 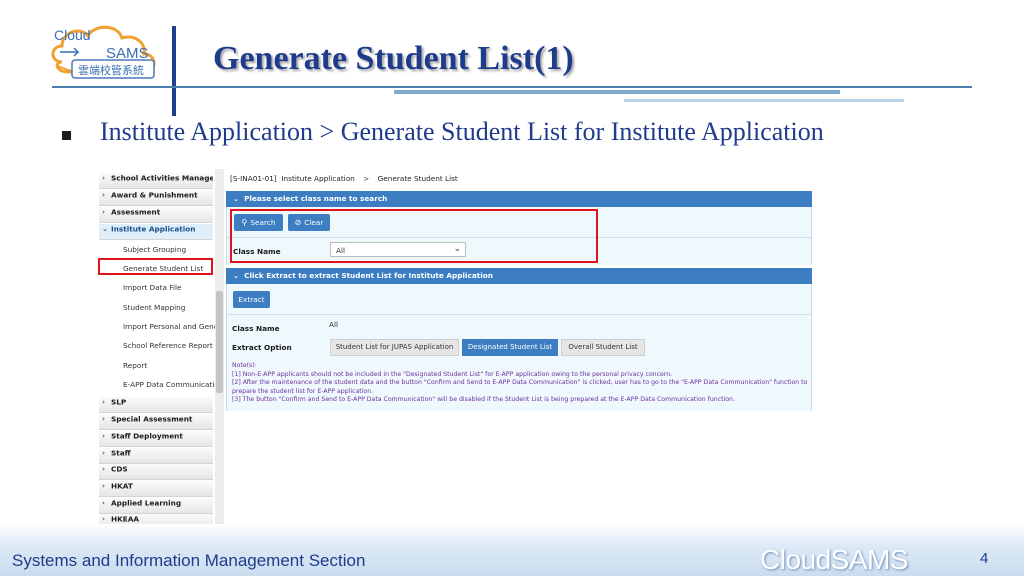 What do you see at coordinates (156, 232) in the screenshot?
I see `sidebar-item-institute-application: ⌄ Institute Application` at bounding box center [156, 232].